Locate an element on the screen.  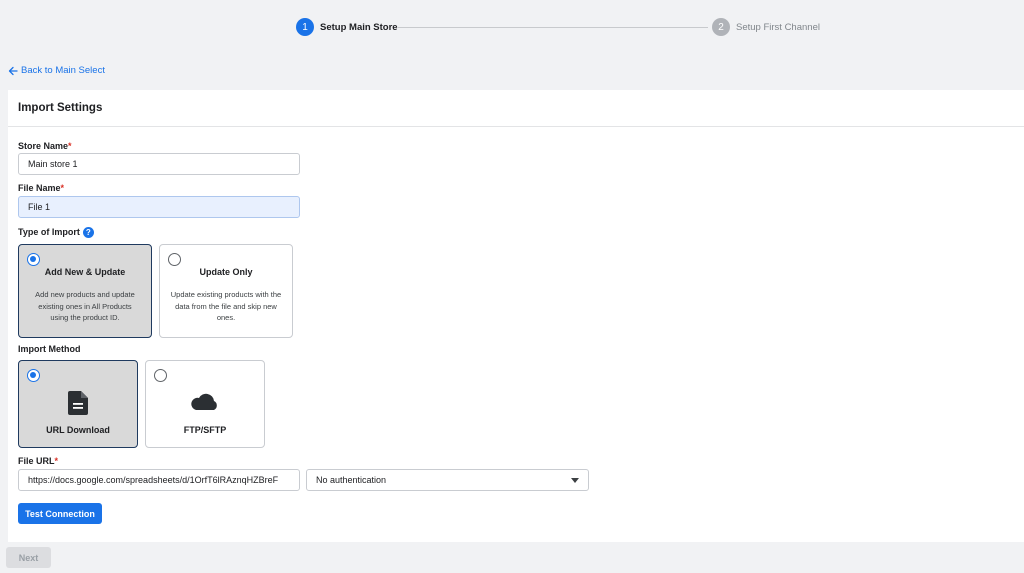
panel-header: Import Settings is located at coordinates (516, 108).